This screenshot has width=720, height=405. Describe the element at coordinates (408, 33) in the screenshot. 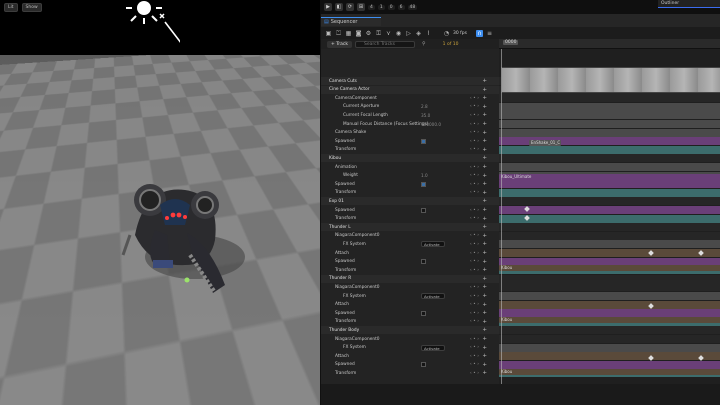

I see `play-options-icon: ▷` at that location.